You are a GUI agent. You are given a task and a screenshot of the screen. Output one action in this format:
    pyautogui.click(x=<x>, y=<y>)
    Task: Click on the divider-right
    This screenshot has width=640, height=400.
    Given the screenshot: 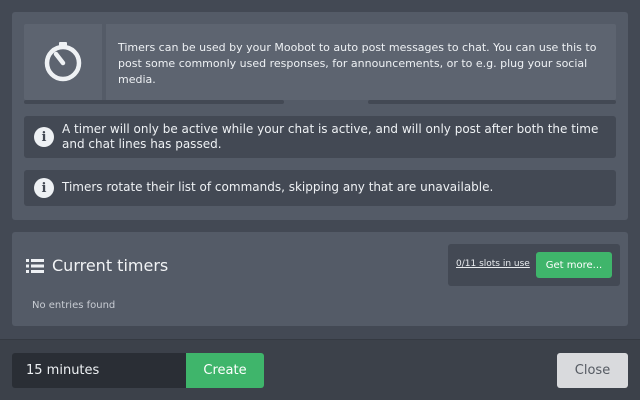 What is the action you would take?
    pyautogui.click(x=492, y=102)
    